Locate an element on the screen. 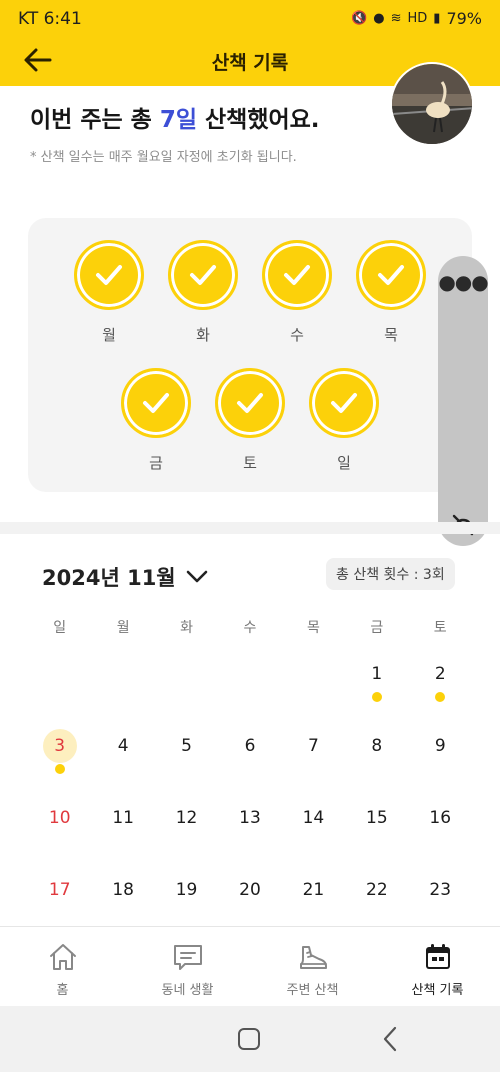 The image size is (500, 1072). day-number: 3 is located at coordinates (60, 746).